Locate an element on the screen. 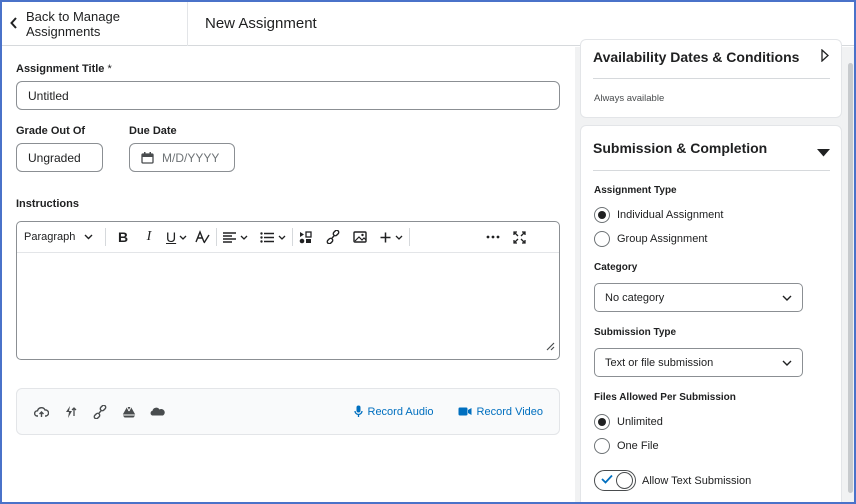 This screenshot has height=504, width=856. back-link: Back to Manage Assignments is located at coordinates (95, 24).